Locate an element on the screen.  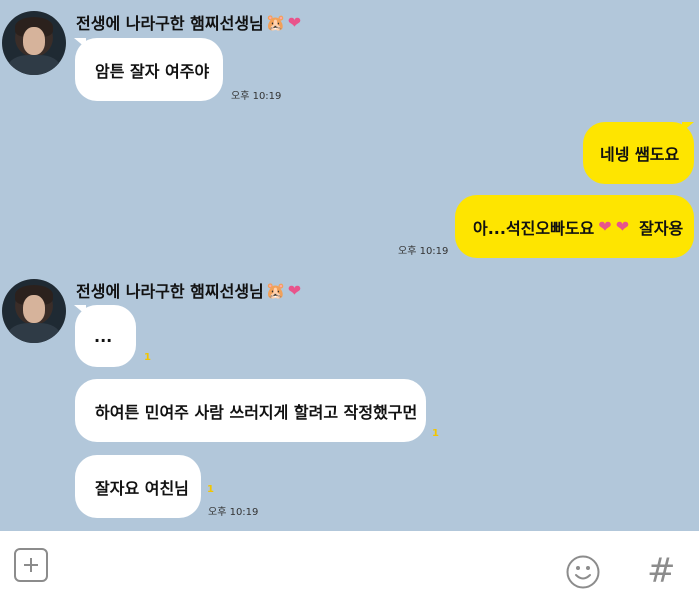
message-bubble: 하여튼 민여주 사람 쓰러지게 할려고 작정했구먼 is located at coordinates (250, 410).